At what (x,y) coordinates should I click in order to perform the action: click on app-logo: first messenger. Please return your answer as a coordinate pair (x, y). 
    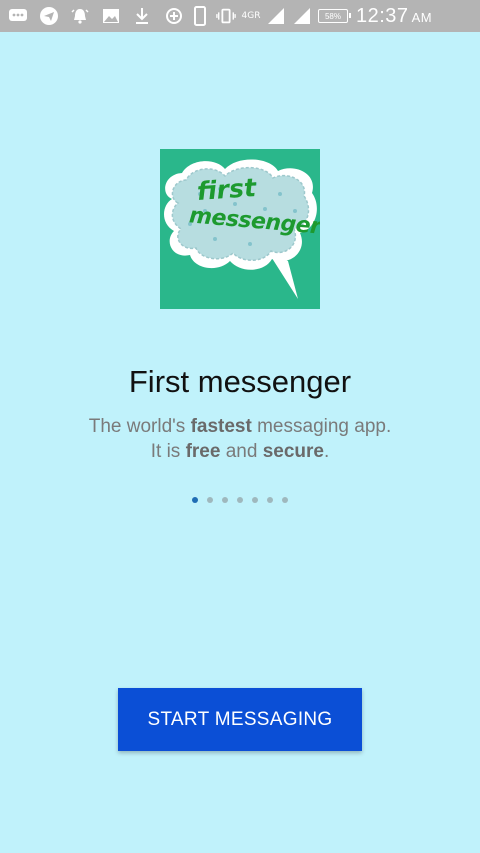
    Looking at the image, I should click on (240, 229).